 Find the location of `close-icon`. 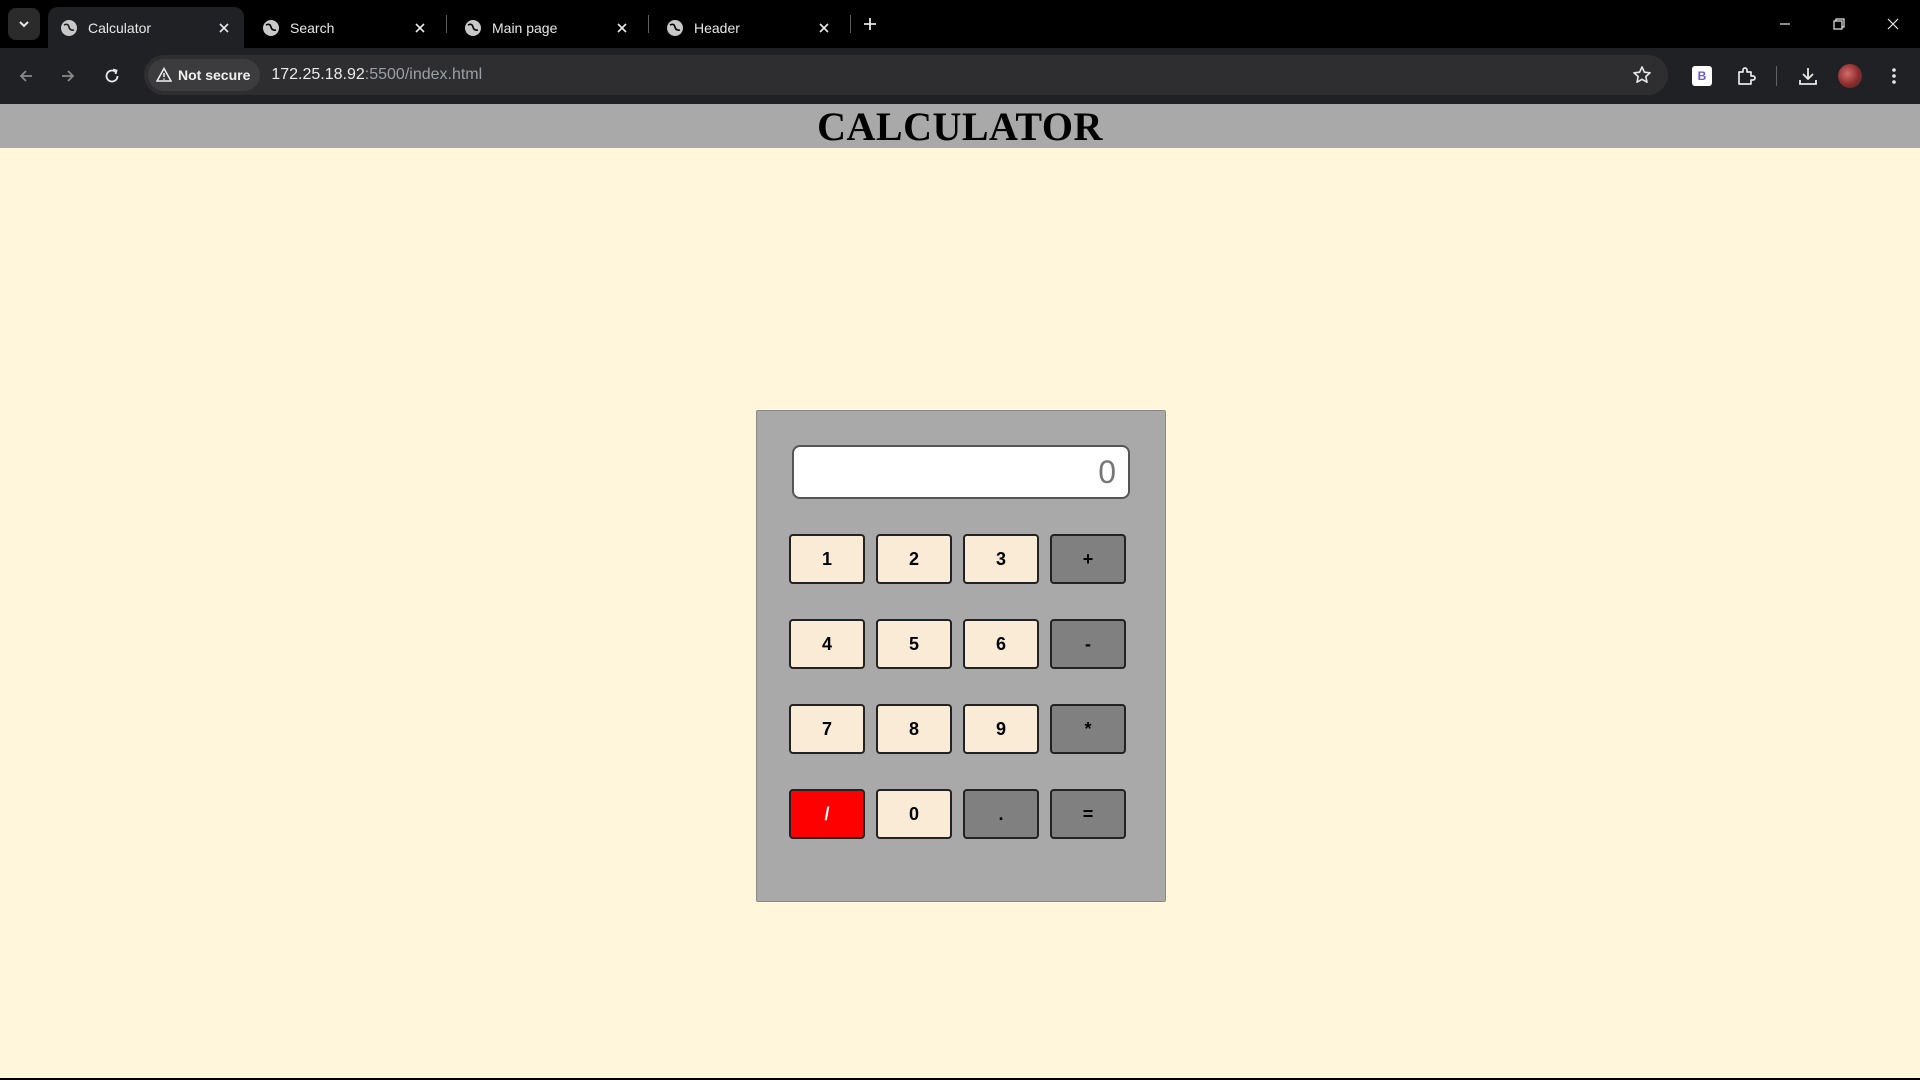

close-icon is located at coordinates (1893, 24).